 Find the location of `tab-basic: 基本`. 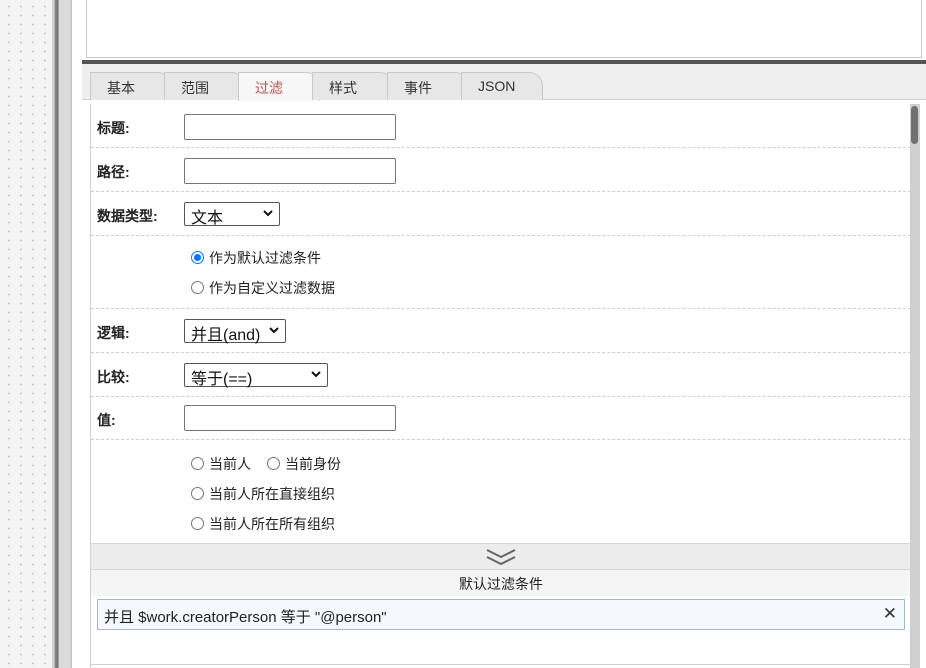

tab-basic: 基本 is located at coordinates (131, 86).